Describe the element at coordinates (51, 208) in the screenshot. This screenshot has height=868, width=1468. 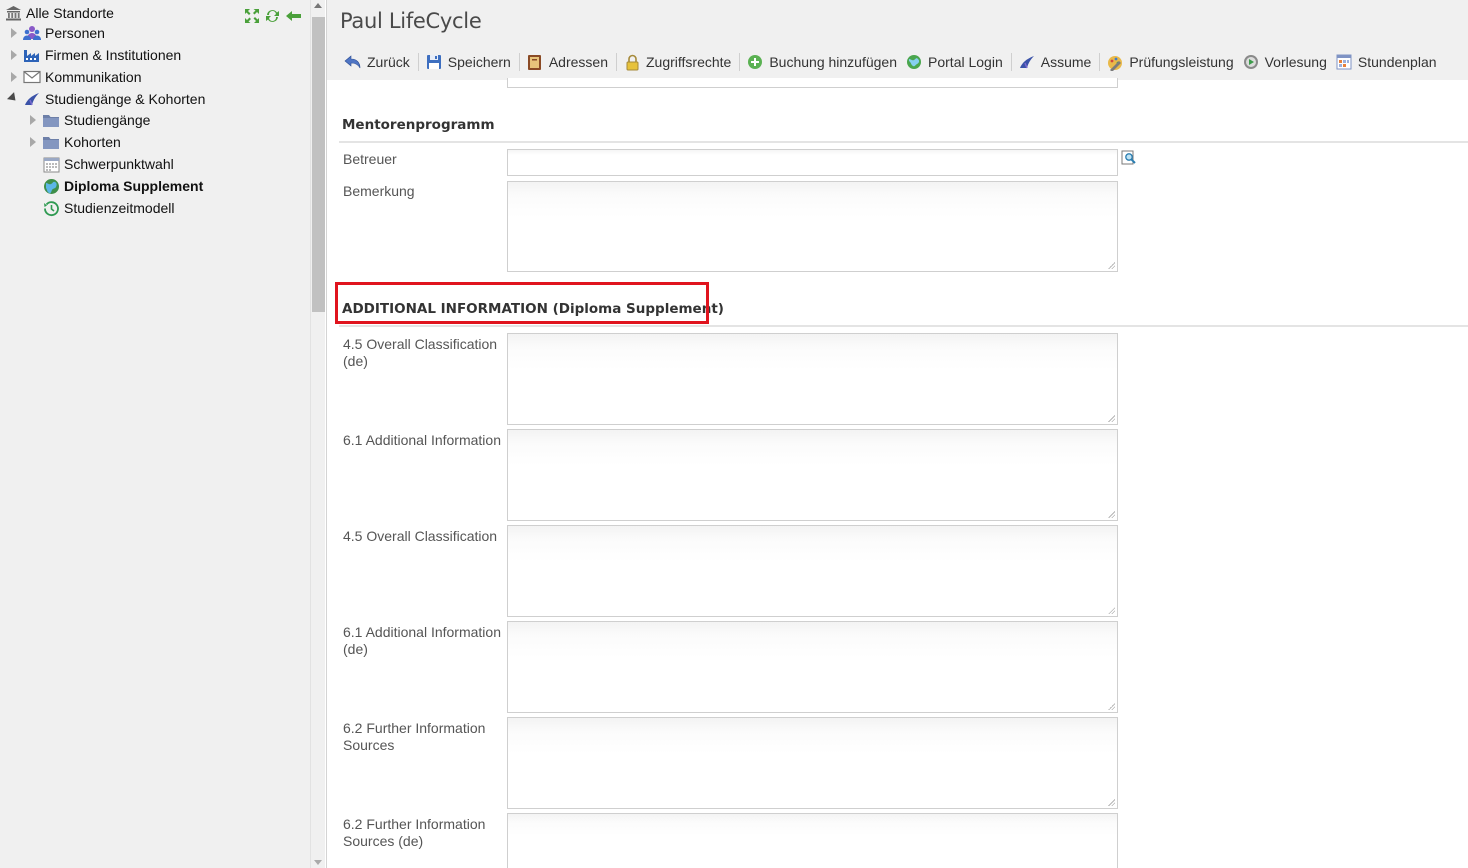
I see `history-clock-icon` at that location.